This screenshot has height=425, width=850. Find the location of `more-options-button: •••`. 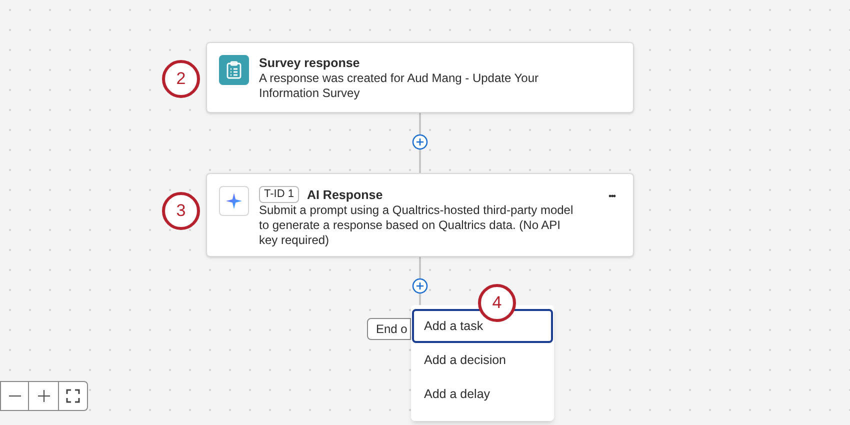

more-options-button: ••• is located at coordinates (611, 196).